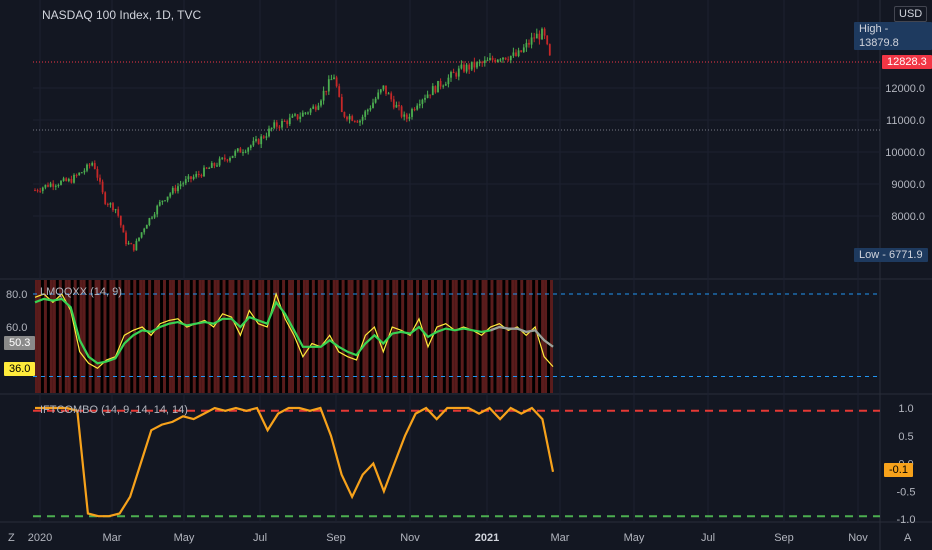 The height and width of the screenshot is (550, 932). What do you see at coordinates (911, 14) in the screenshot?
I see `currency-button: USD` at bounding box center [911, 14].